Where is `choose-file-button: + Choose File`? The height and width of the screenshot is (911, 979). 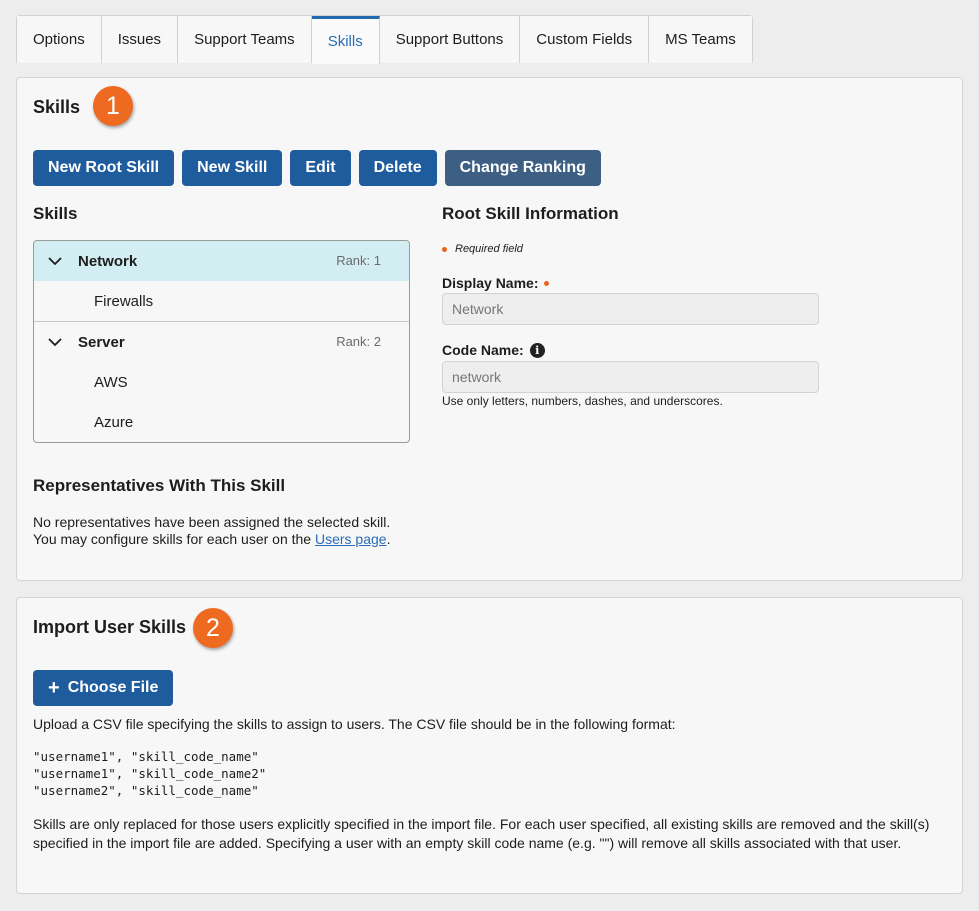
choose-file-button: + Choose File is located at coordinates (103, 688).